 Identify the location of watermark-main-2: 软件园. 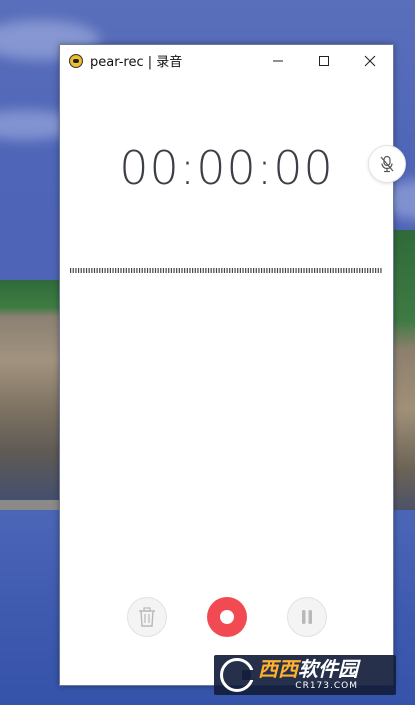
(328, 669).